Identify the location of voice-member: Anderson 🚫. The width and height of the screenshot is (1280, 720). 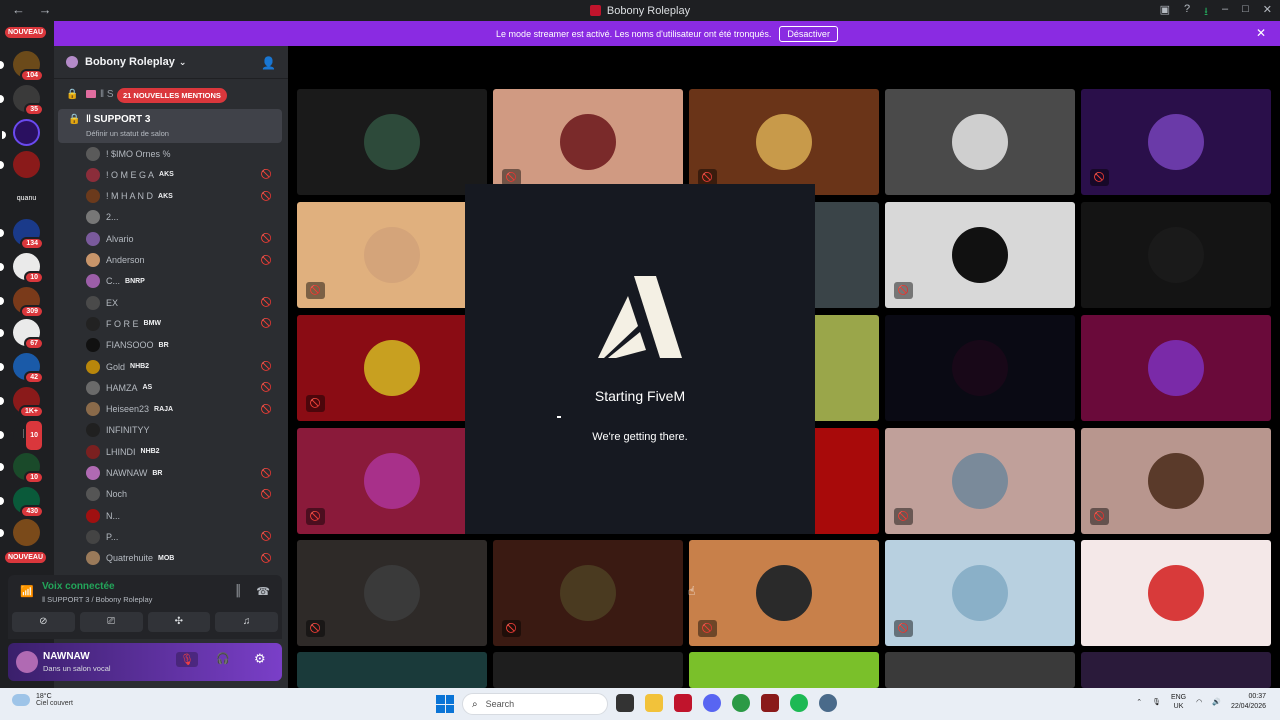
(181, 260).